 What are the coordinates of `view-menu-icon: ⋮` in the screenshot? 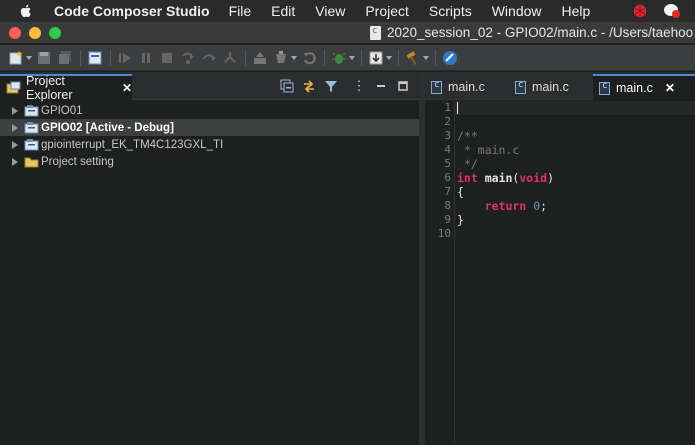 It's located at (359, 86).